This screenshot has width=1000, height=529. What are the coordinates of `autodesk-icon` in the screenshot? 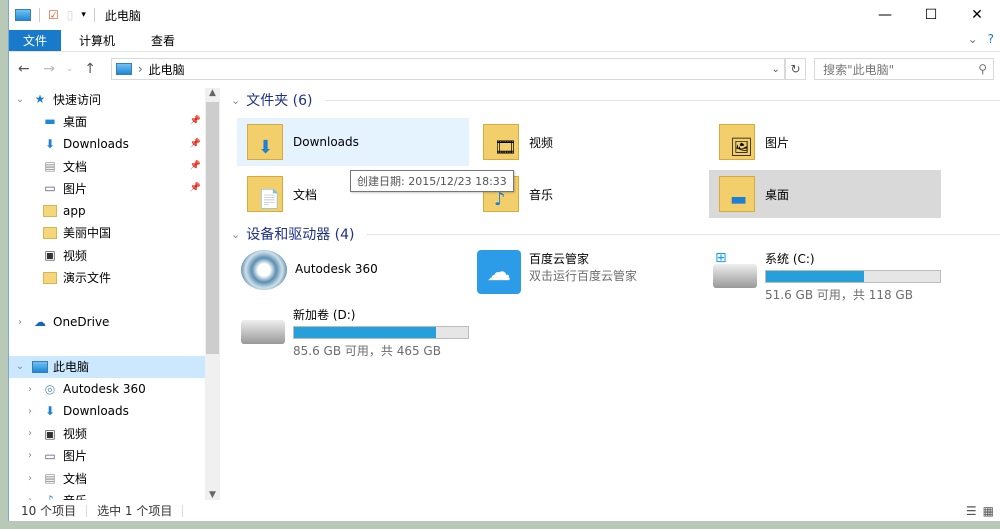 It's located at (264, 270).